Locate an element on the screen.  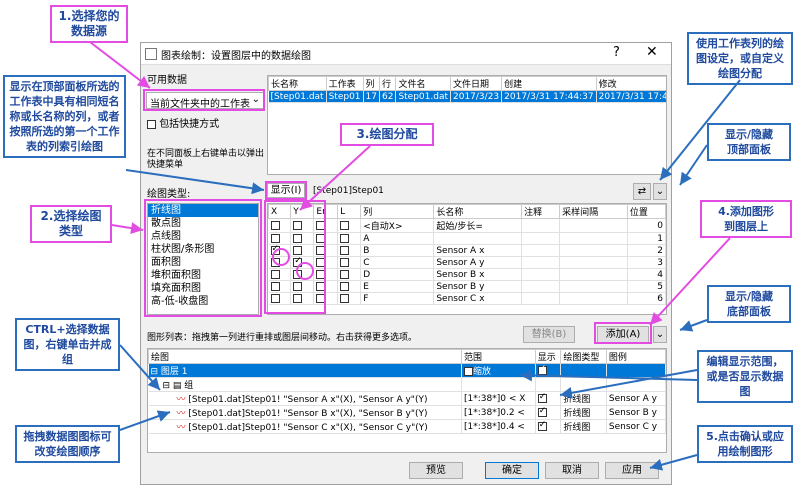
apply-button: 应用 is located at coordinates (632, 470).